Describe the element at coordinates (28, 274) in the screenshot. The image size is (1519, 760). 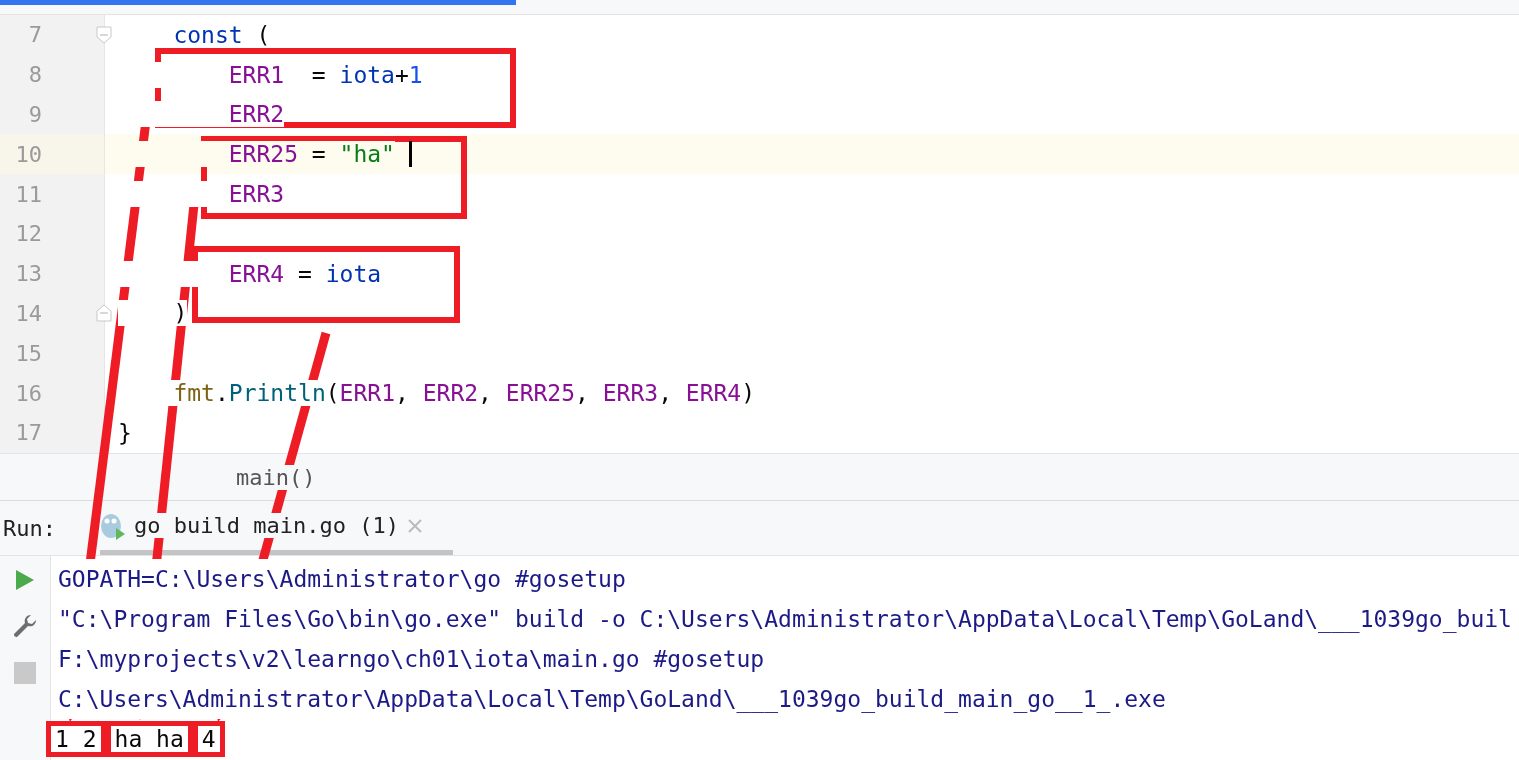
I see `line-number: 13` at that location.